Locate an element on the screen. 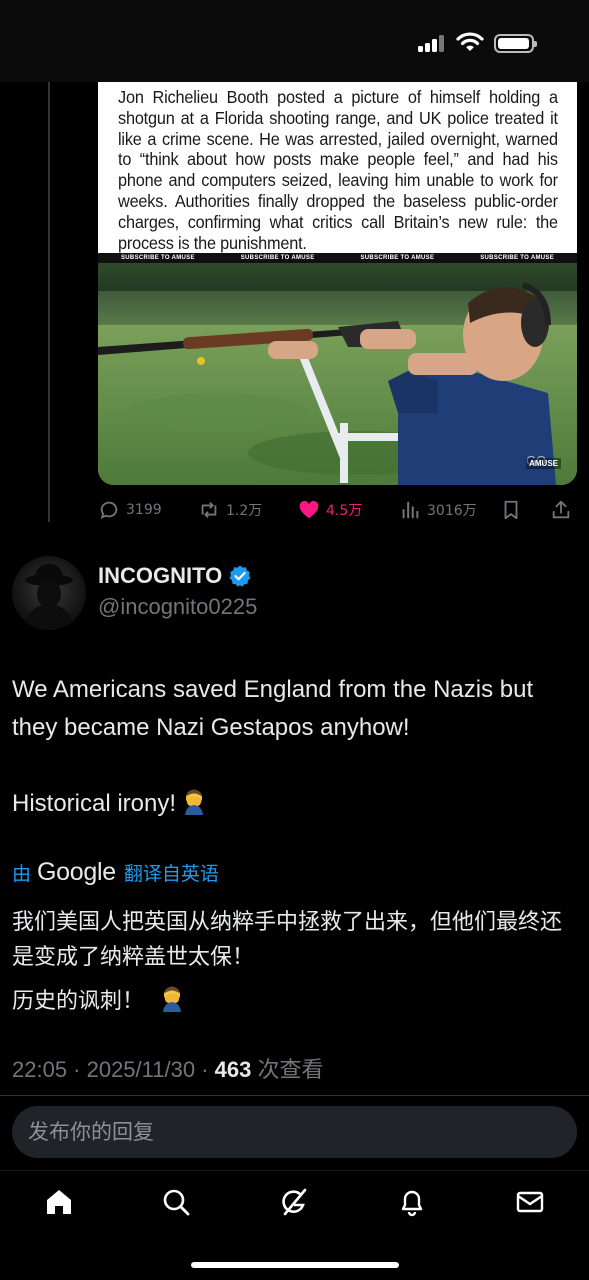 The image size is (589, 1280). share-icon is located at coordinates (561, 509).